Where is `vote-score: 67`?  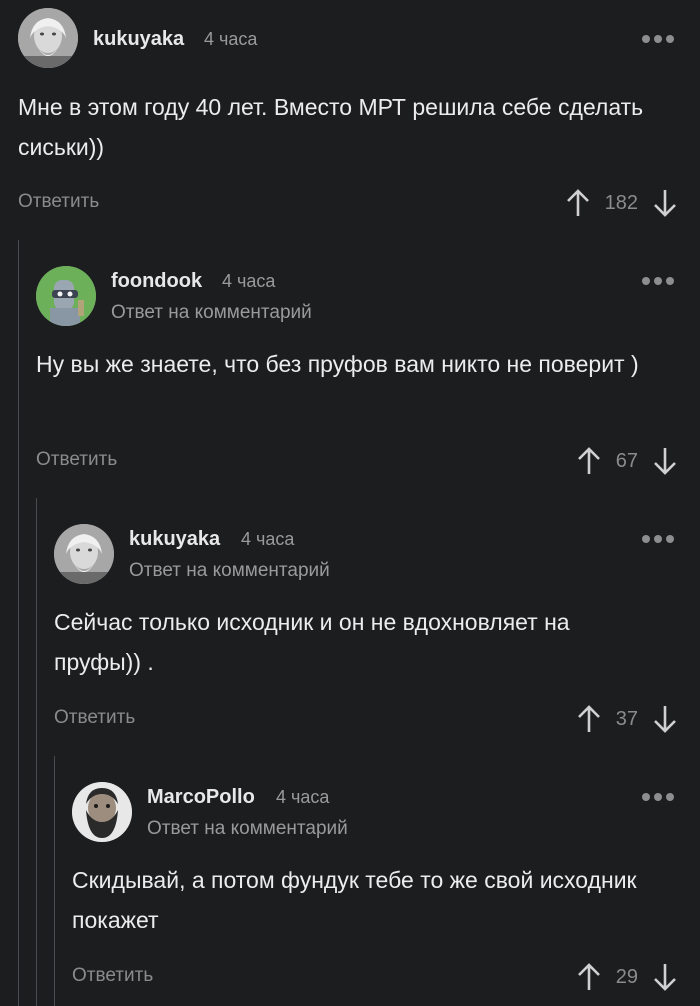
vote-score: 67 is located at coordinates (626, 460).